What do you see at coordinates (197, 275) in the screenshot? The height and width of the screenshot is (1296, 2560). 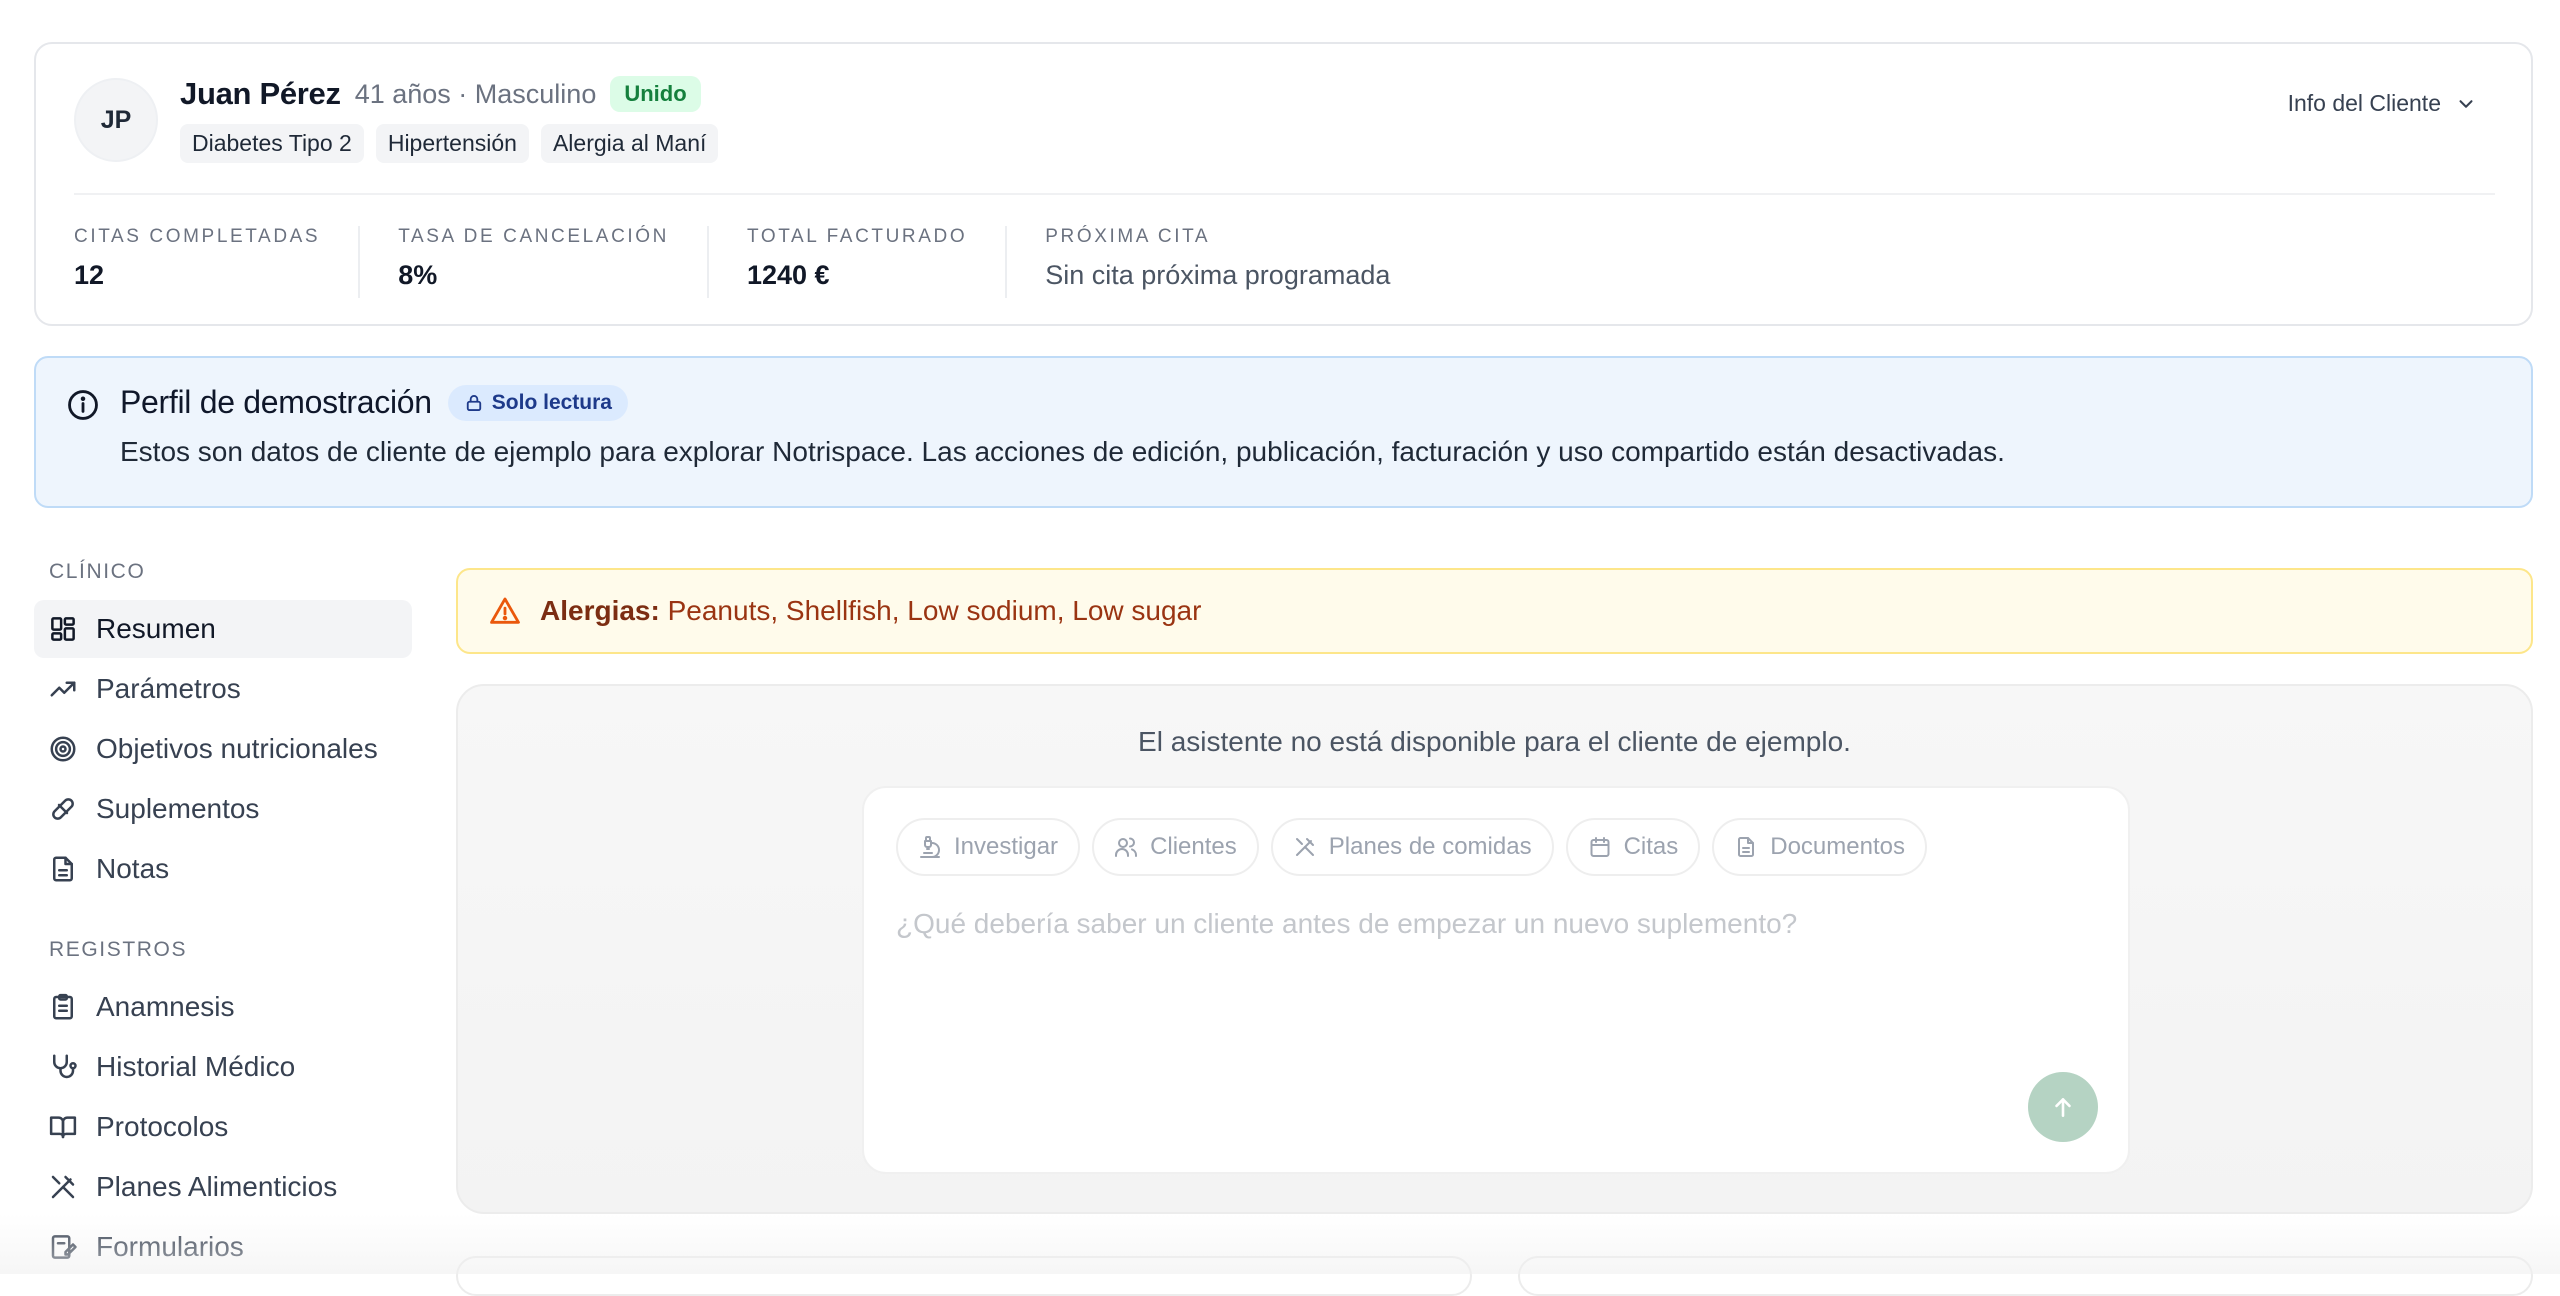 I see `stat-value: 12` at bounding box center [197, 275].